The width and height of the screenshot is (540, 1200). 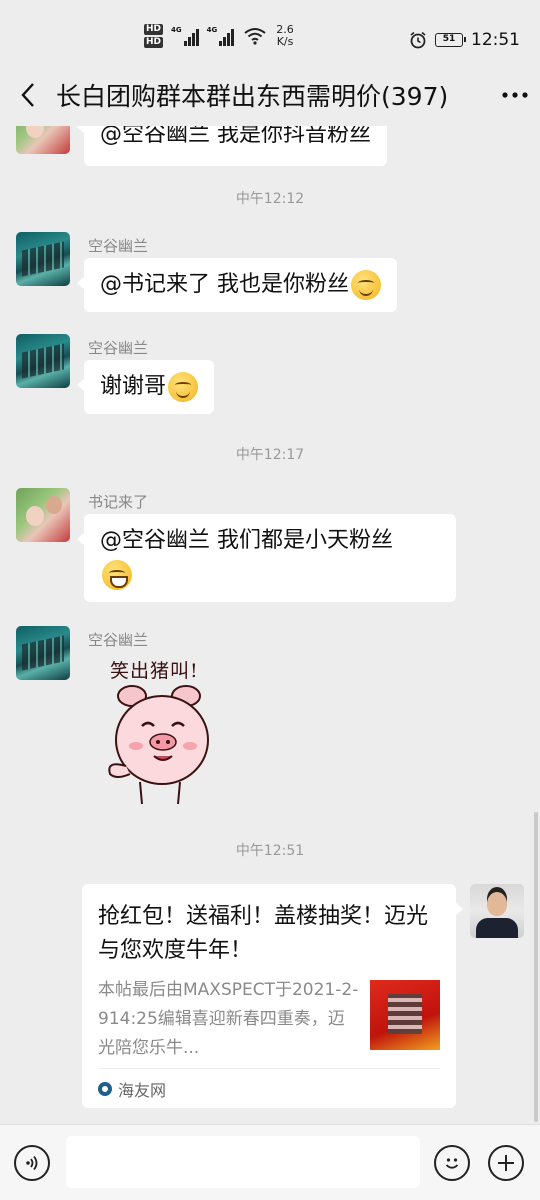 I want to click on status-time: 12:51, so click(x=495, y=40).